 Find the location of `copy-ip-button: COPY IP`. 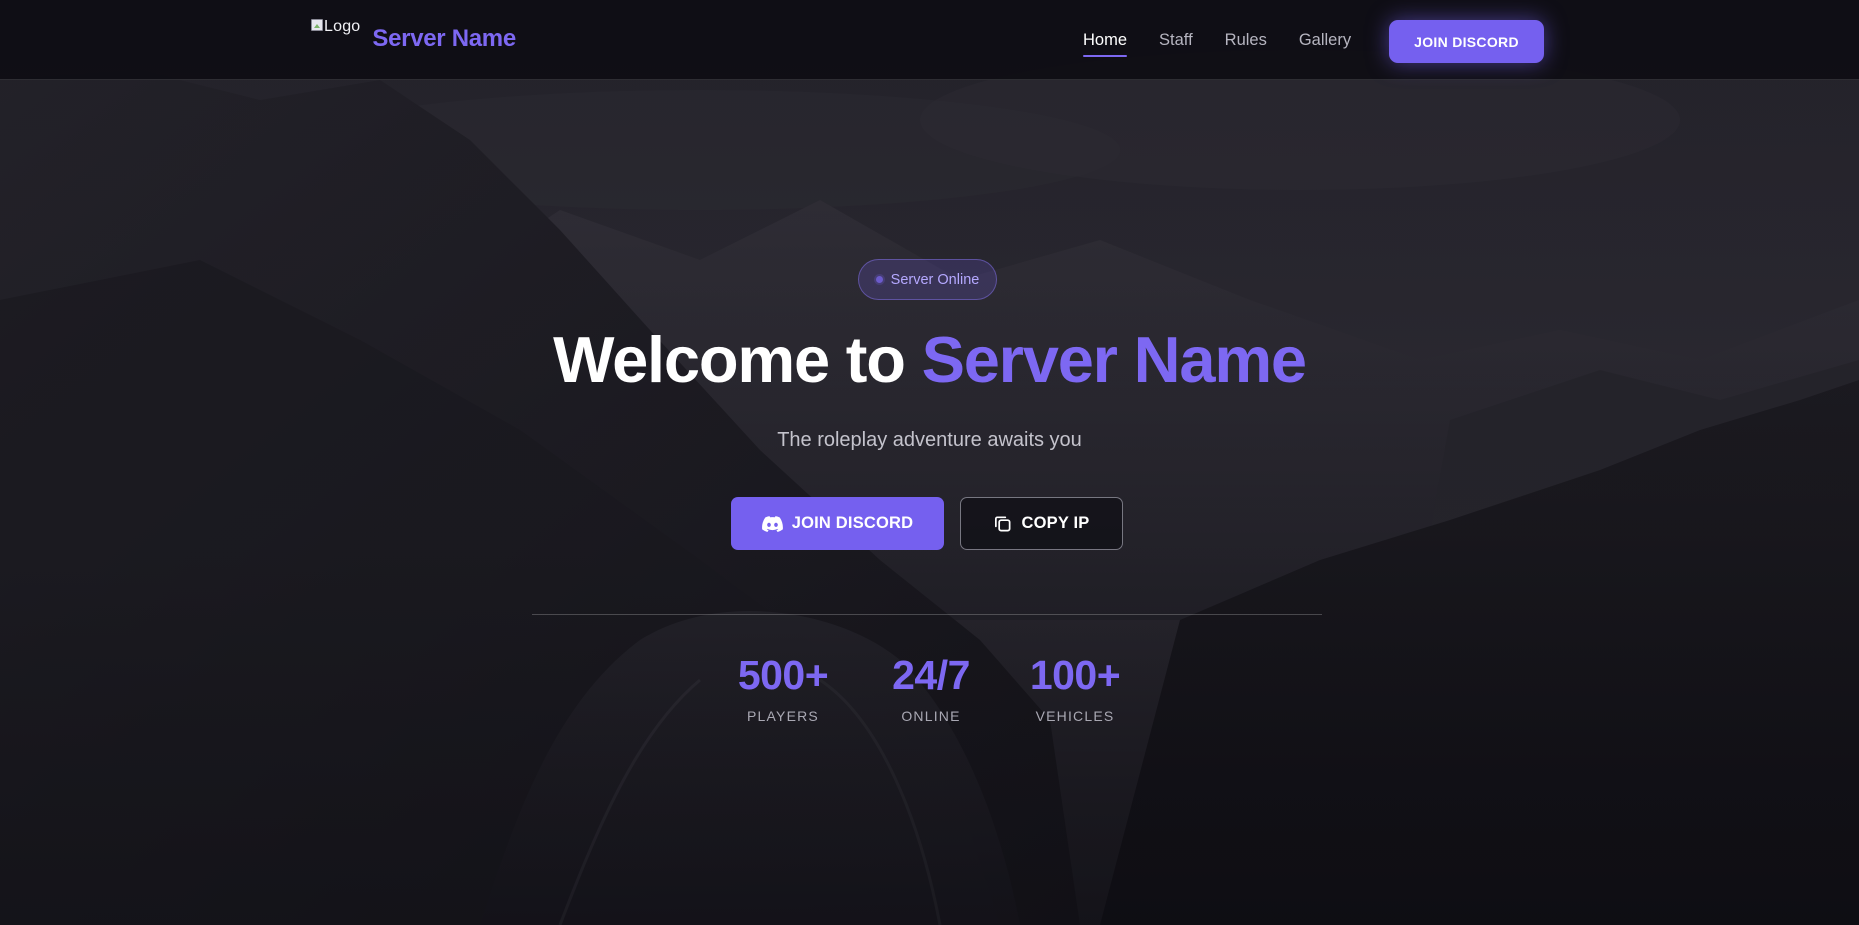

copy-ip-button: COPY IP is located at coordinates (1041, 523).